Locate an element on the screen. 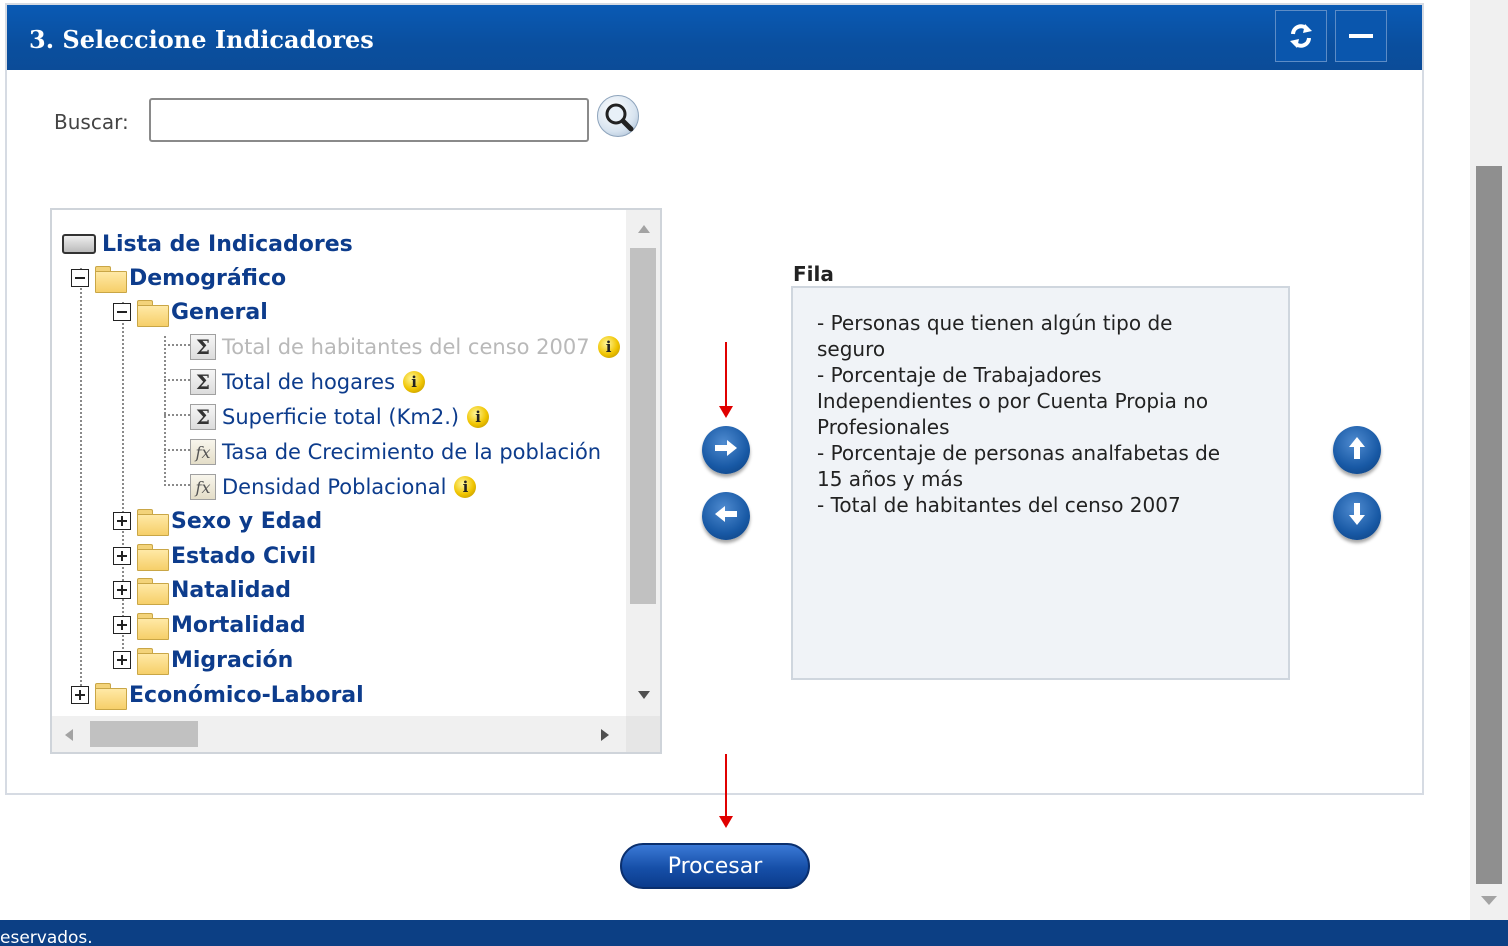 This screenshot has height=946, width=1508. remove-from-row-button is located at coordinates (726, 516).